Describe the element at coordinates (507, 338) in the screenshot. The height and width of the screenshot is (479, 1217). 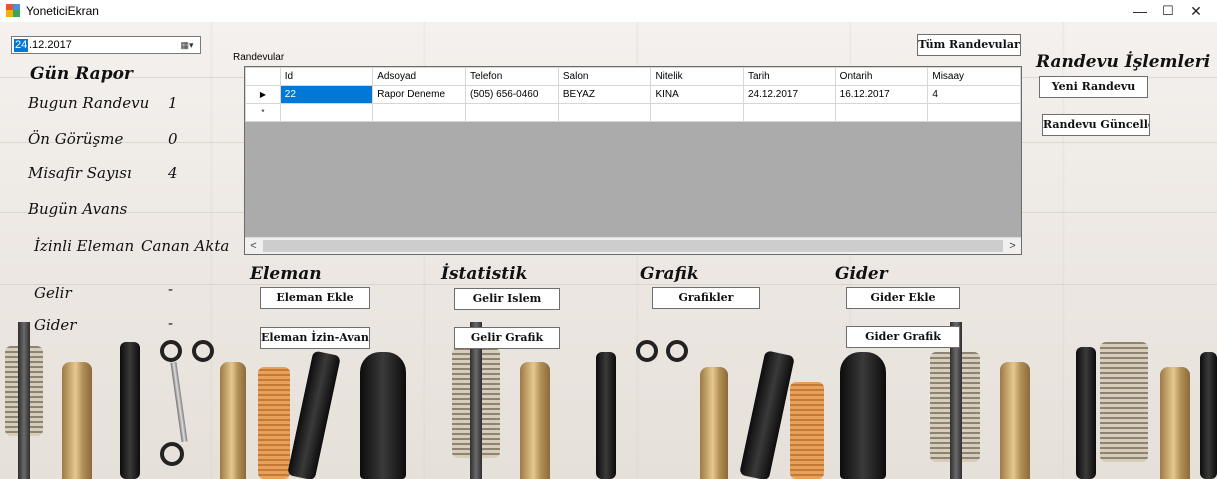
I see `gelir-grafik-button: Gelir Grafik` at that location.